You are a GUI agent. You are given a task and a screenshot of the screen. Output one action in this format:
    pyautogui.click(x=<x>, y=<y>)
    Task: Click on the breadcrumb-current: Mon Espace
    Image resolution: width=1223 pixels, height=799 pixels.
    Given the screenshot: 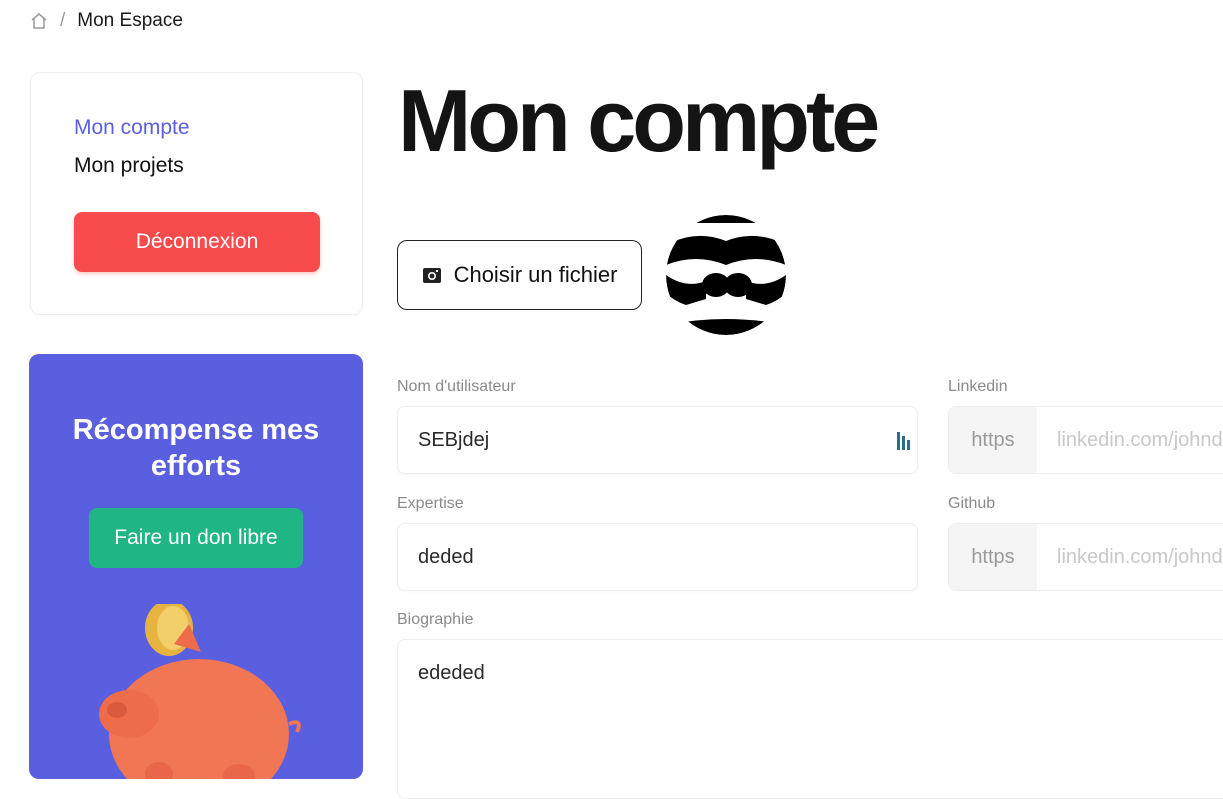 What is the action you would take?
    pyautogui.click(x=130, y=21)
    